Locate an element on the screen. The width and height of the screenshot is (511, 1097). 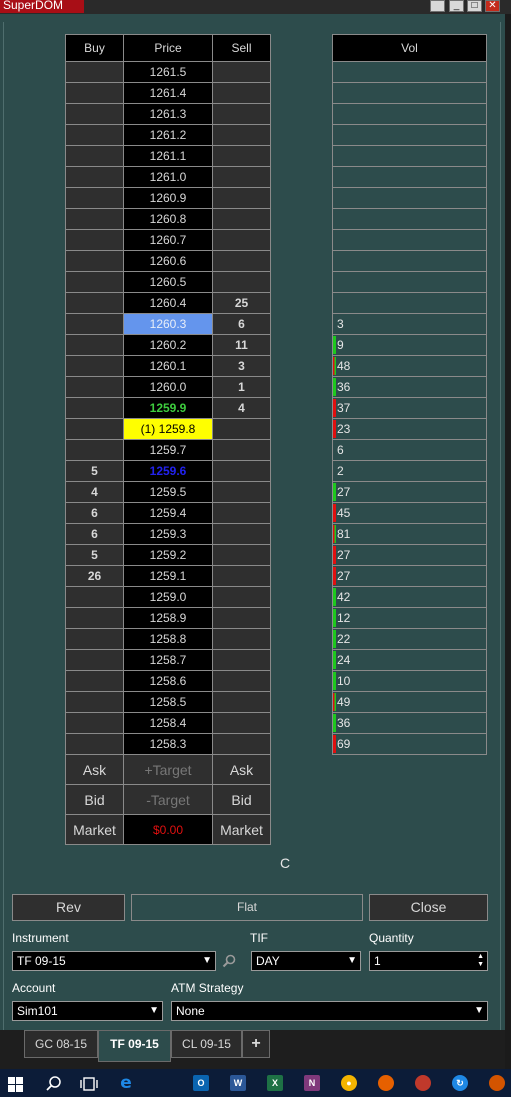
close-window-button: ✕ is located at coordinates (492, 6).